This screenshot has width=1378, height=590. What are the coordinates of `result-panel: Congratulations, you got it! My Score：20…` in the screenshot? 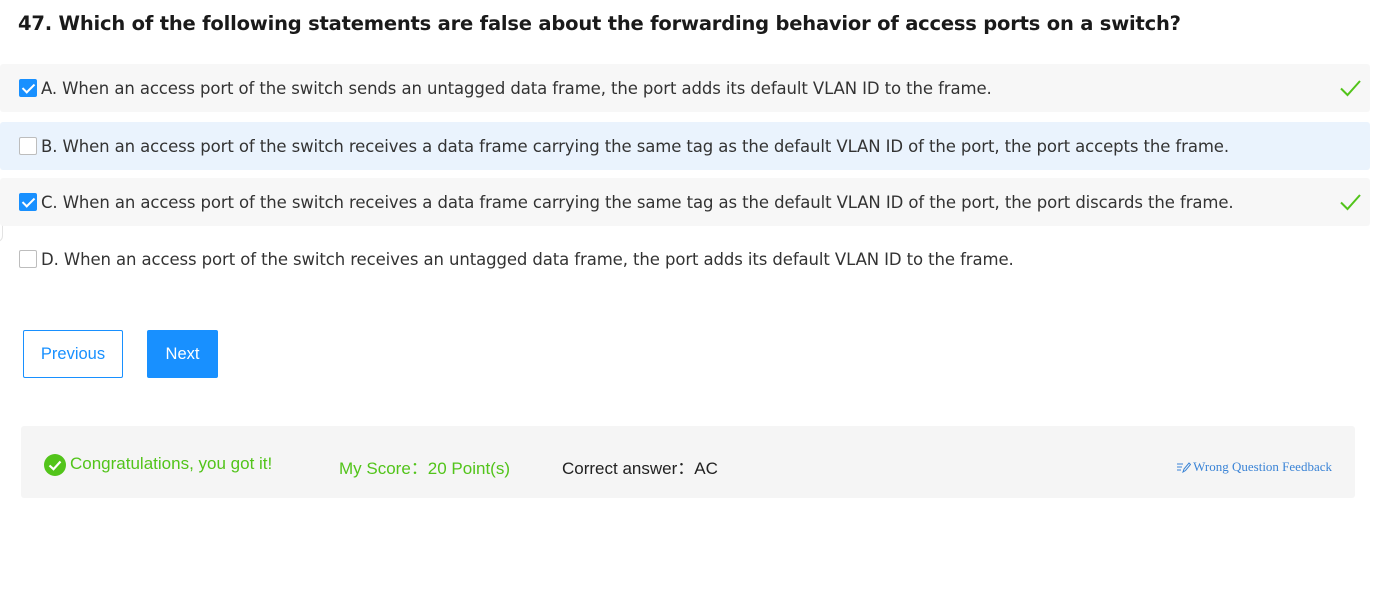 It's located at (688, 462).